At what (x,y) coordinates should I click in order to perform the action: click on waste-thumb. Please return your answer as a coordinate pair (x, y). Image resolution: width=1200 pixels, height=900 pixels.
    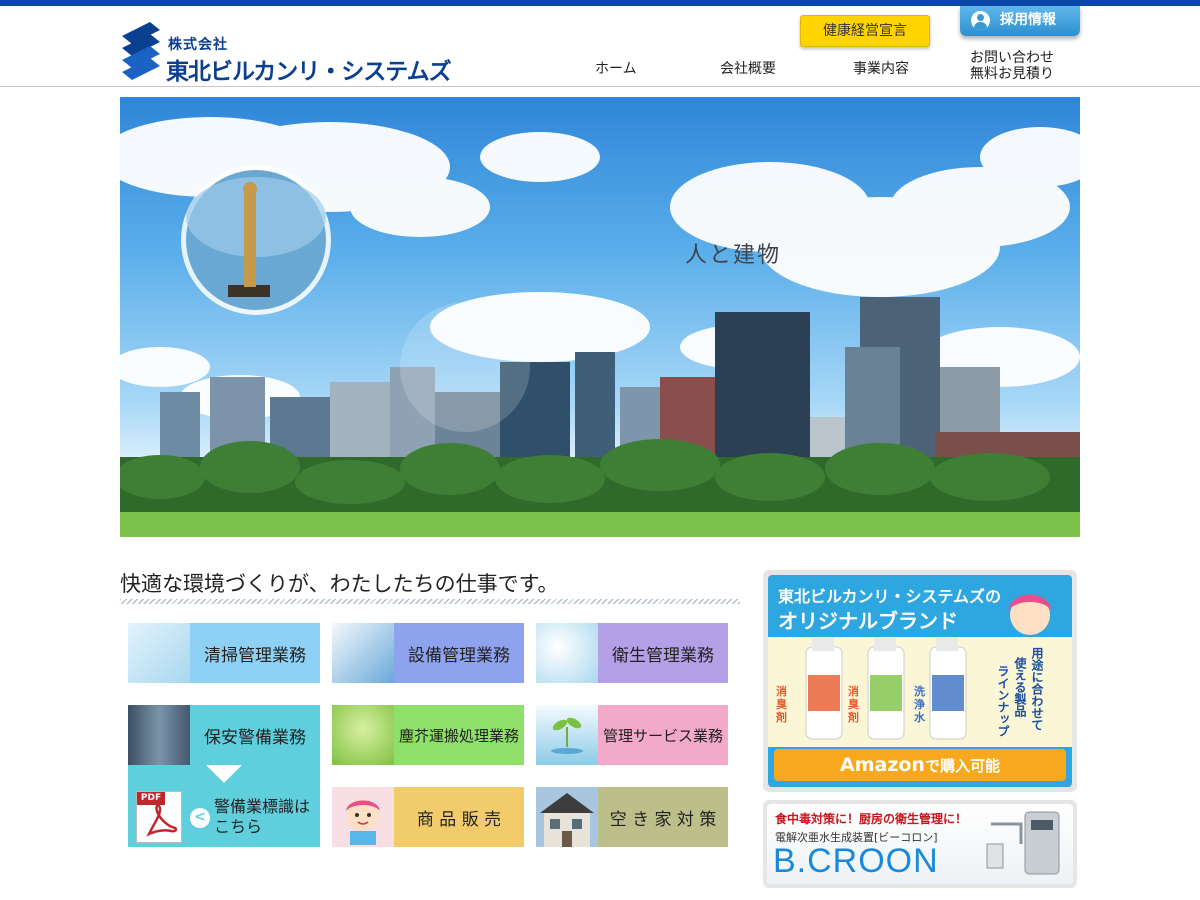
    Looking at the image, I should click on (363, 735).